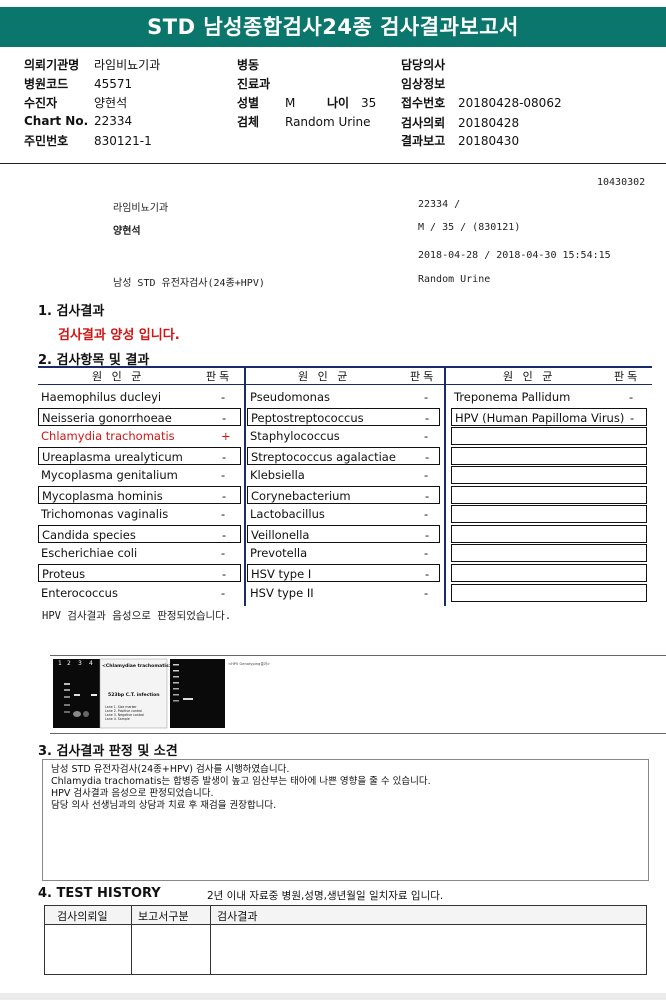 The width and height of the screenshot is (666, 1000). What do you see at coordinates (343, 593) in the screenshot?
I see `result-cell: HSV type II -` at bounding box center [343, 593].